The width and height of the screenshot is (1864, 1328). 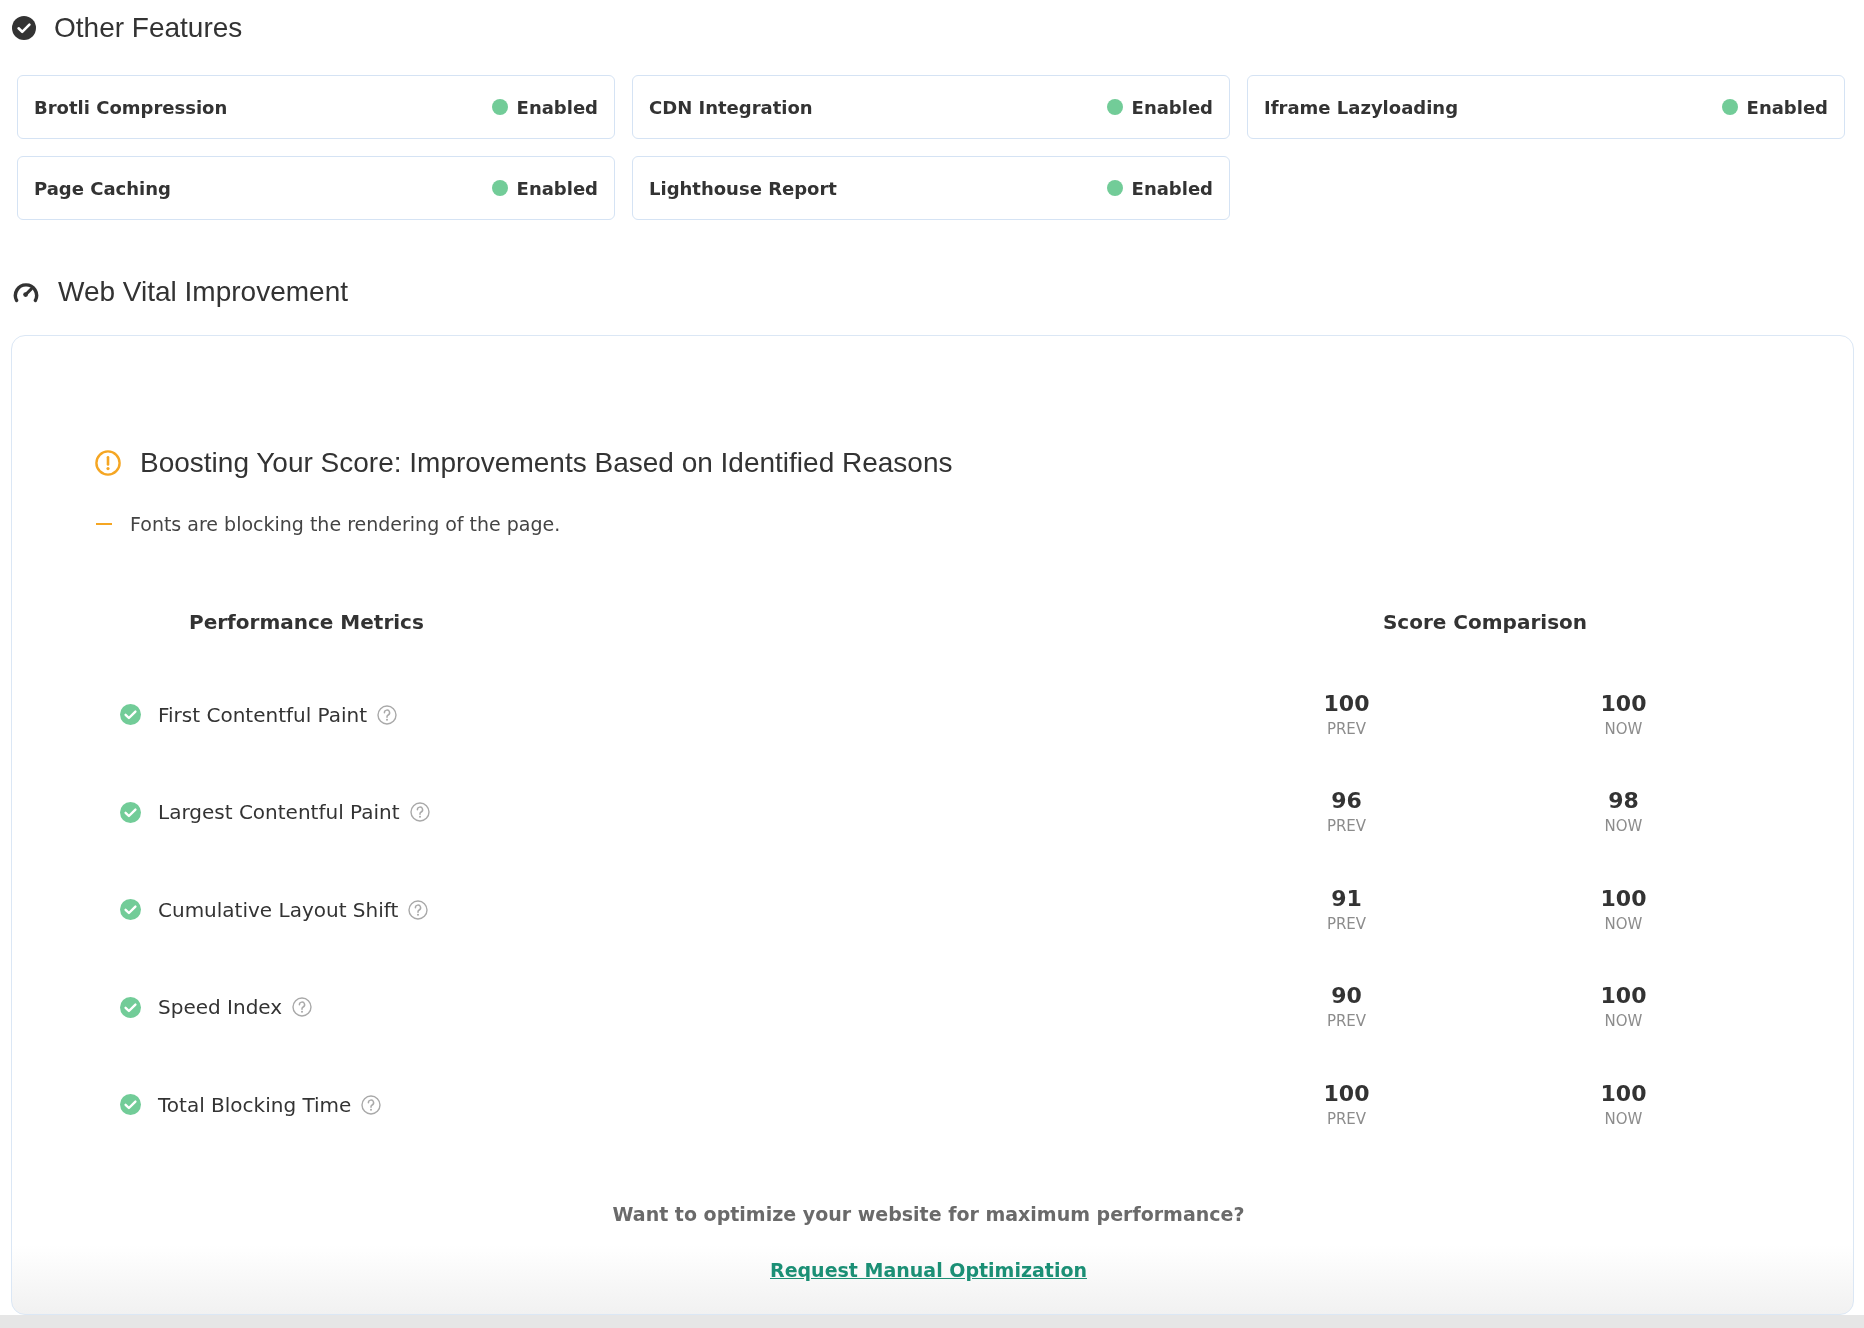 What do you see at coordinates (220, 1007) in the screenshot?
I see `metric-name: Speed Index` at bounding box center [220, 1007].